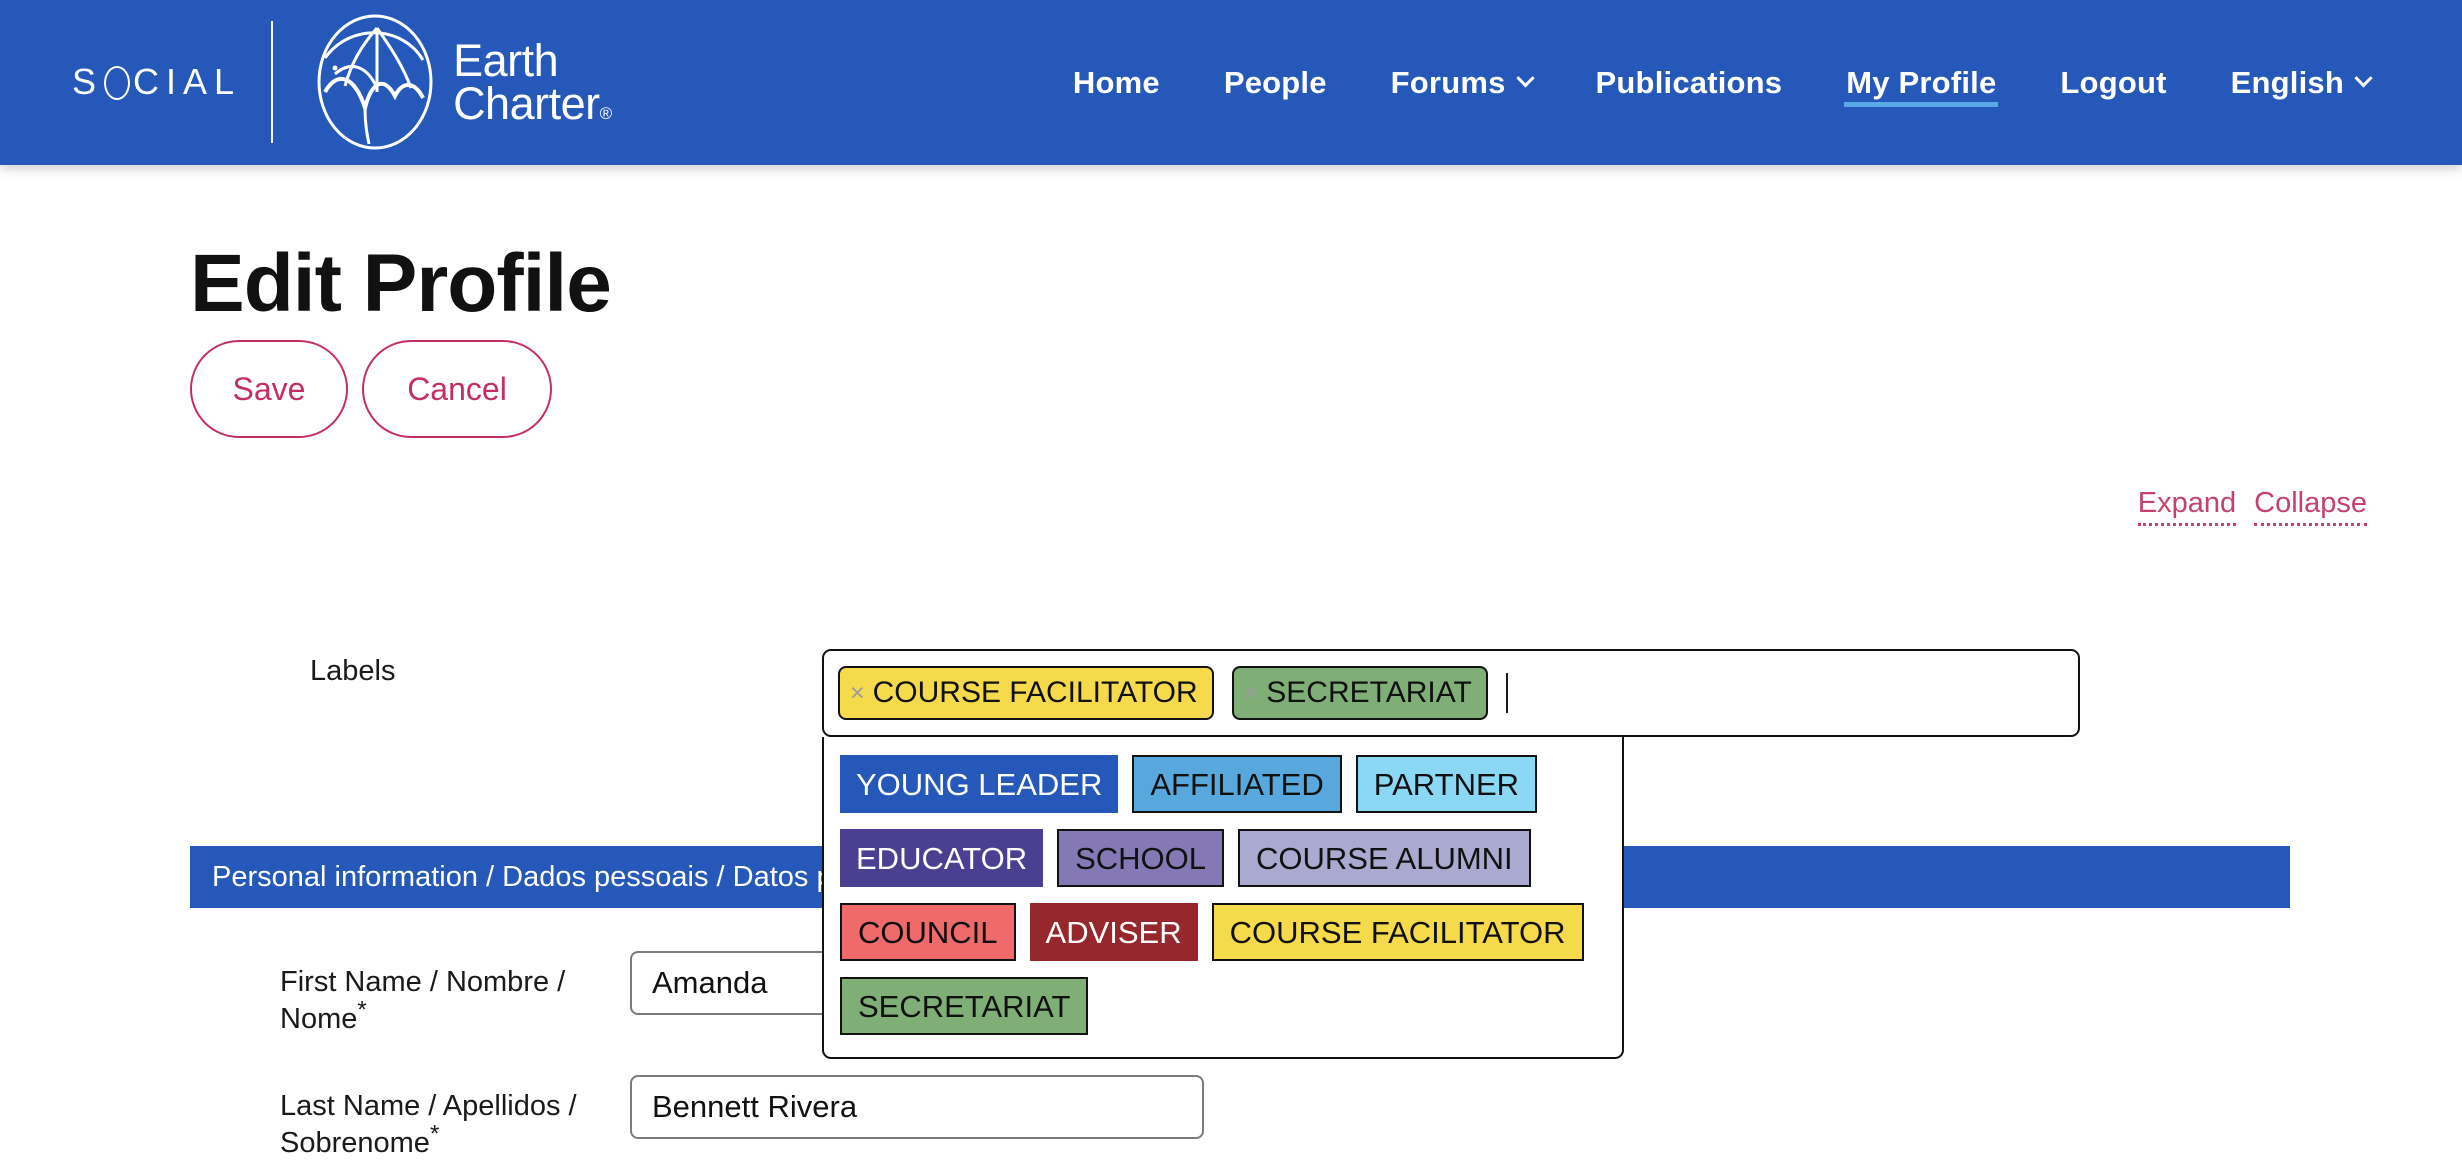 The height and width of the screenshot is (1162, 2462). I want to click on nav-item-language-english: English, so click(2300, 82).